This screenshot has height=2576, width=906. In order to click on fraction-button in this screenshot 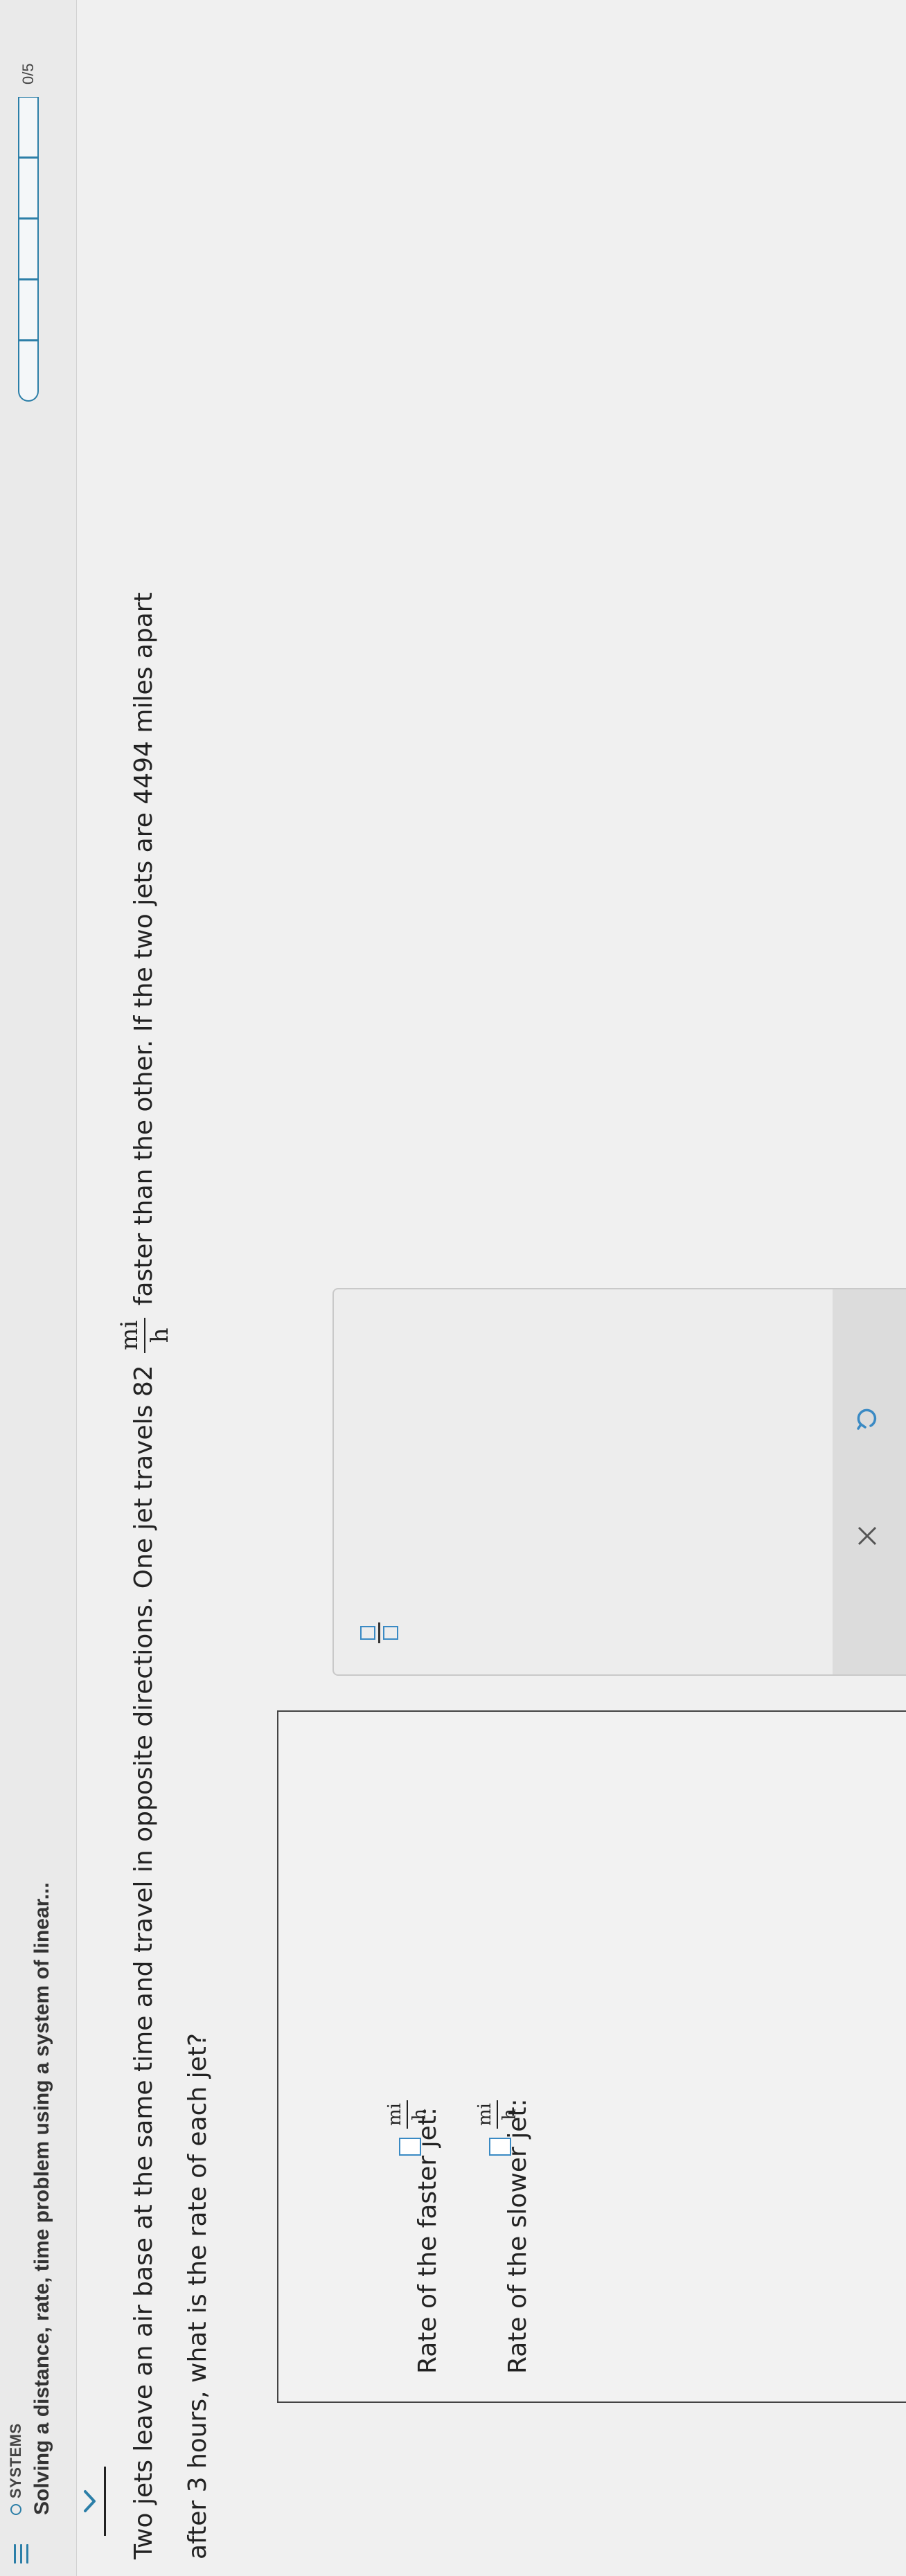, I will do `click(379, 1633)`.